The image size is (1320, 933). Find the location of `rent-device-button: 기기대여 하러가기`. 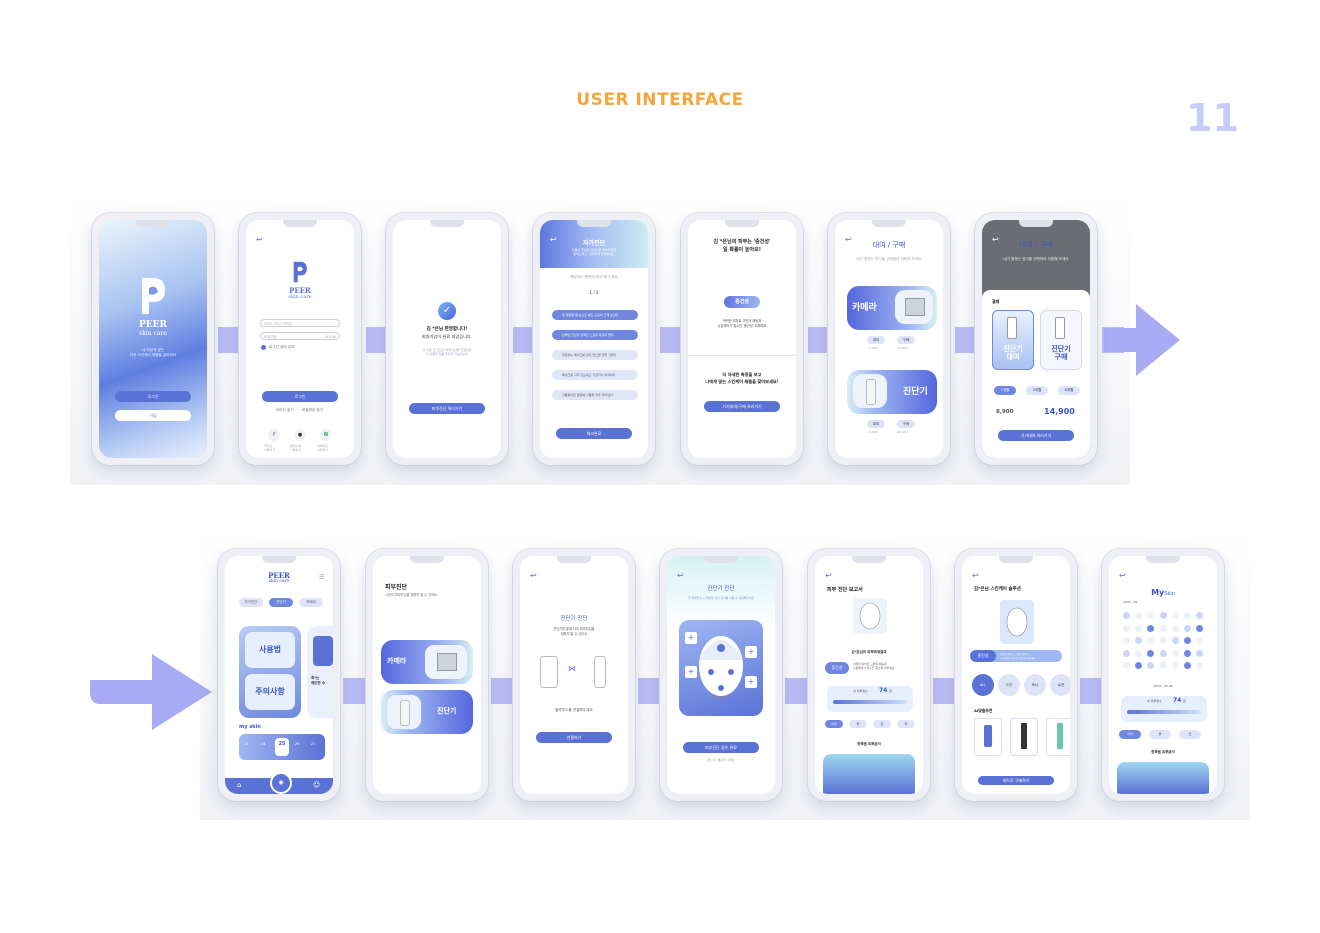

rent-device-button: 기기대여 하러가기 is located at coordinates (1036, 435).